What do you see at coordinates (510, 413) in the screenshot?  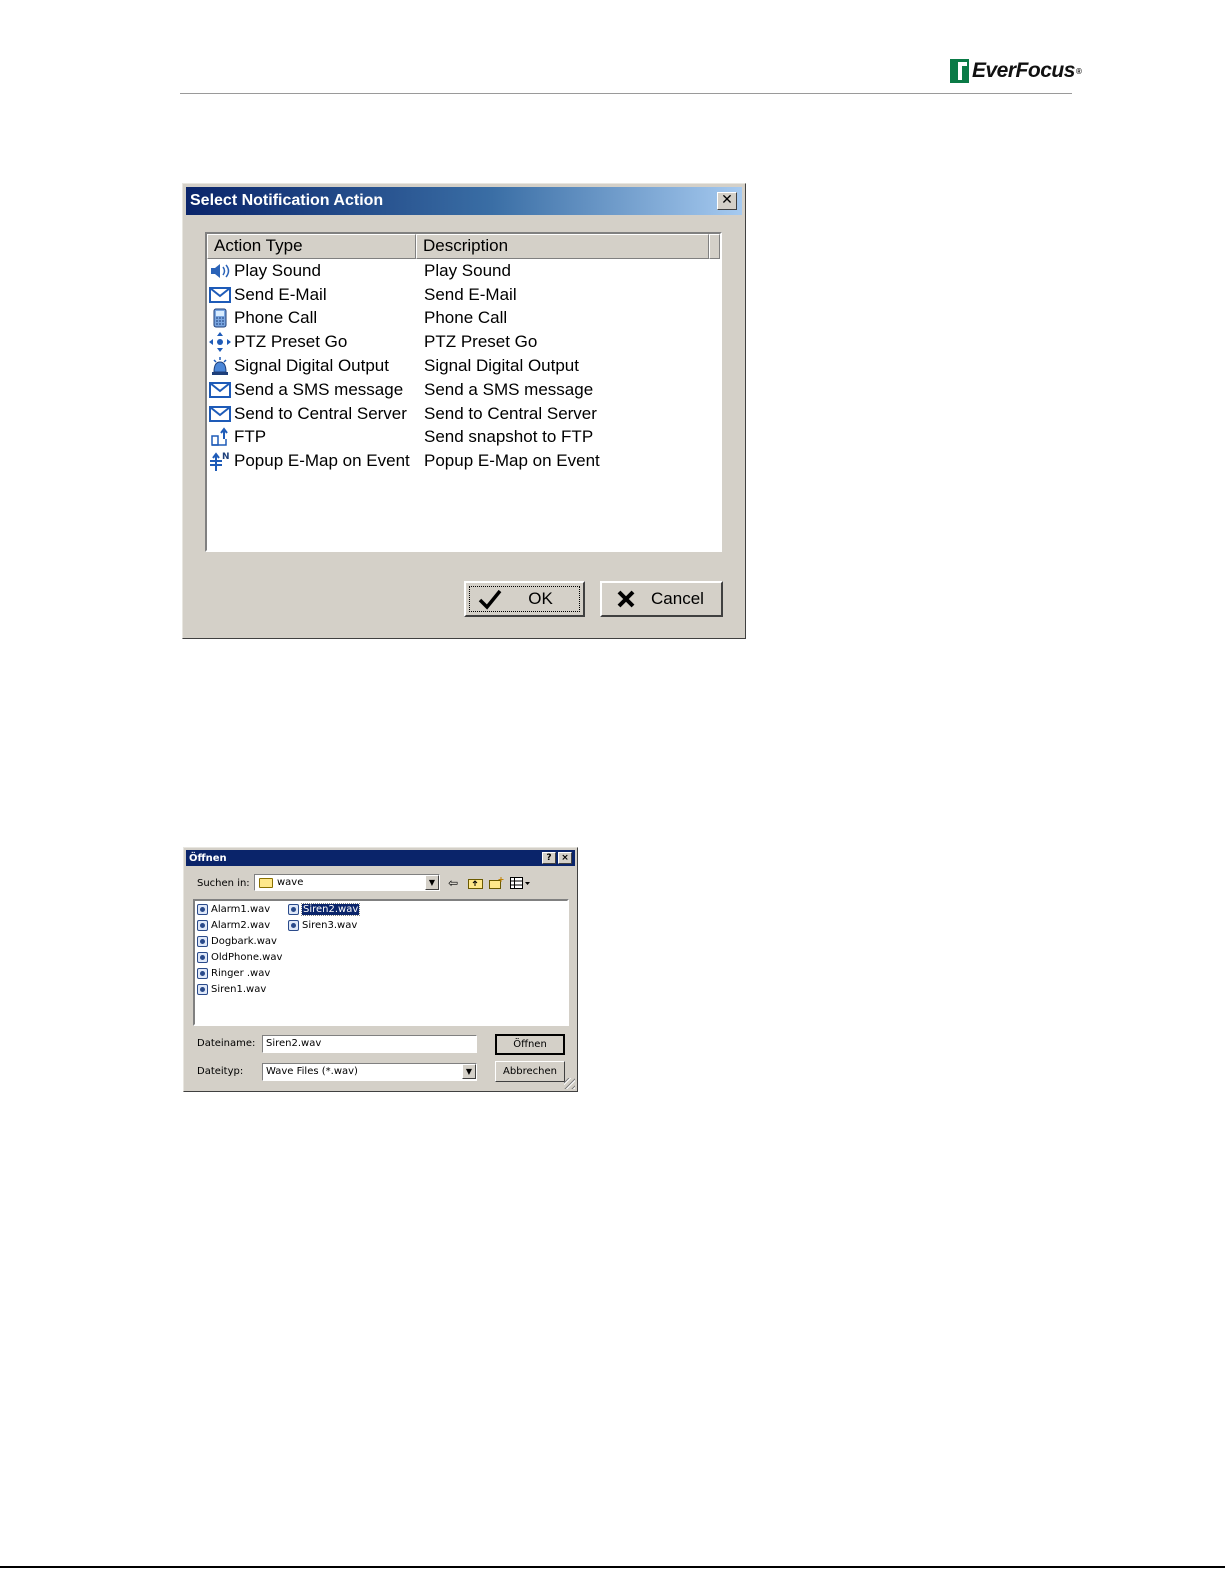 I see `action-description: Send to Central Server` at bounding box center [510, 413].